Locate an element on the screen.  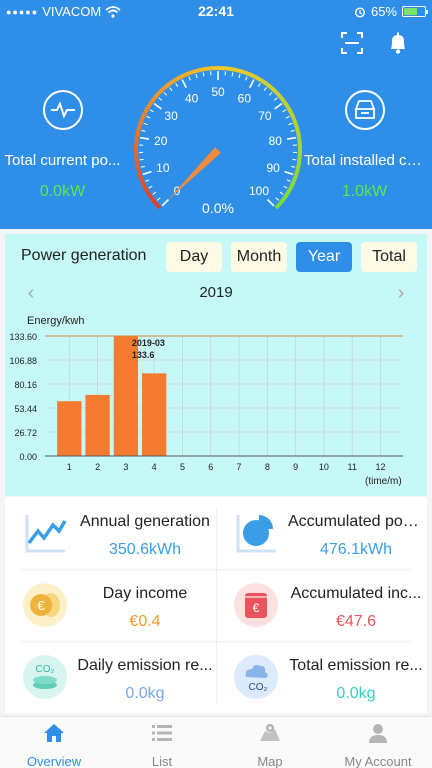
chart-x-tick-label: 11 is located at coordinates (352, 467).